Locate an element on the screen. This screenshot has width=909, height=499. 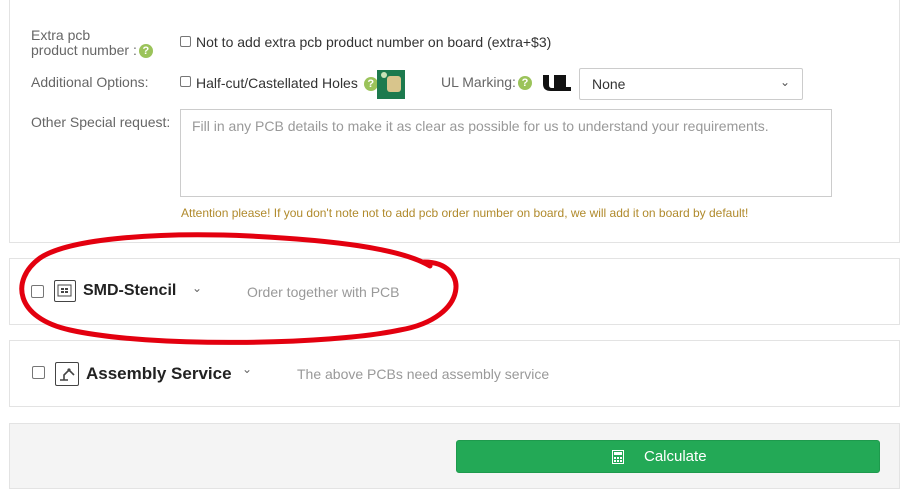
smd-stencil-title: SMD-Stencil is located at coordinates (129, 291).